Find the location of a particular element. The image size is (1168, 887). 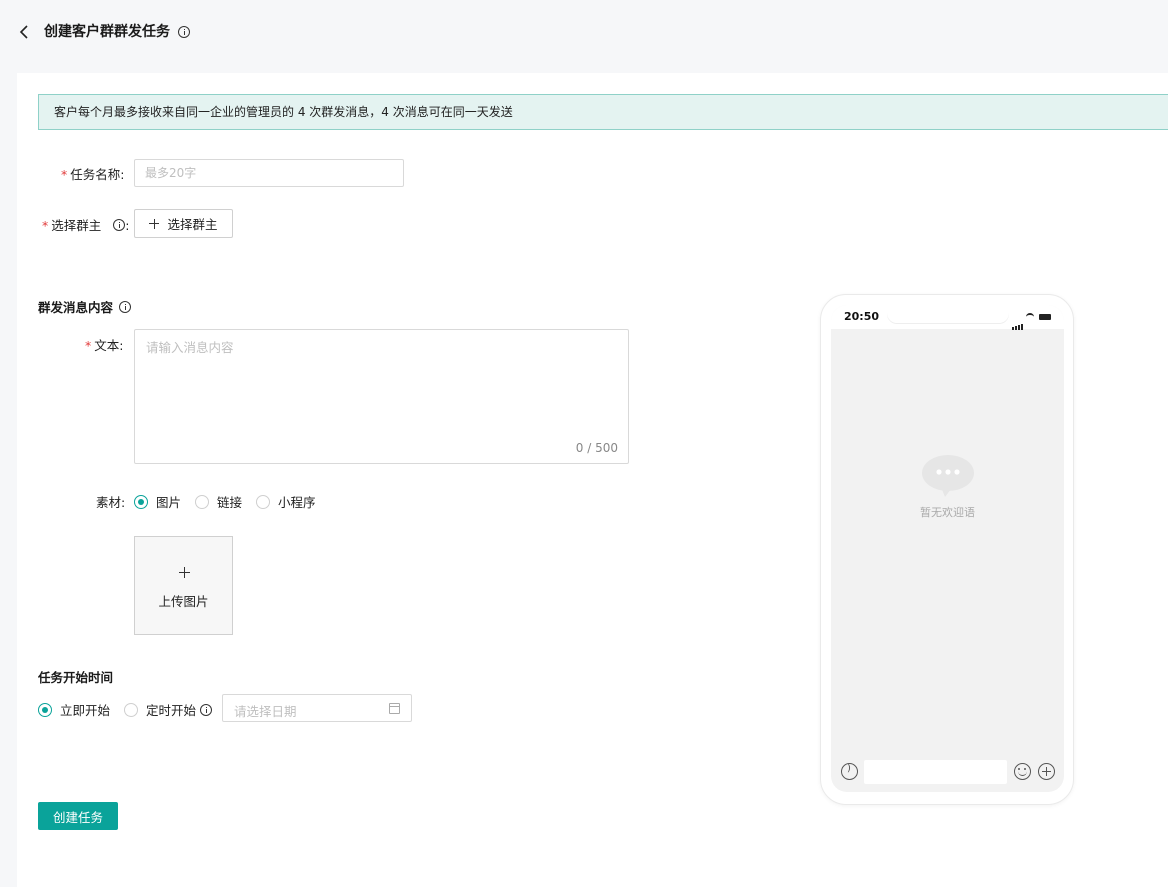

upload-image-label: 上传图片 is located at coordinates (183, 601).